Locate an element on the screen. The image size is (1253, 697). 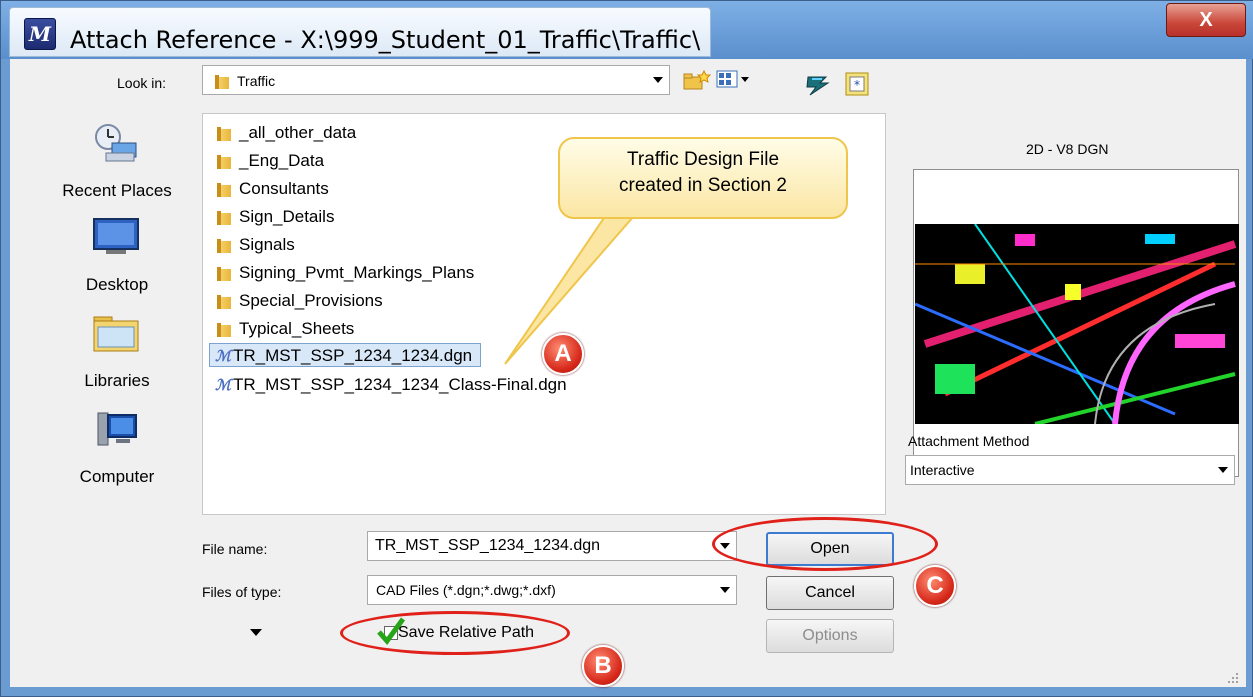
list-item: ℳ TR_MST_SSP_1234_1234_Class-Final.dgn is located at coordinates (391, 385).